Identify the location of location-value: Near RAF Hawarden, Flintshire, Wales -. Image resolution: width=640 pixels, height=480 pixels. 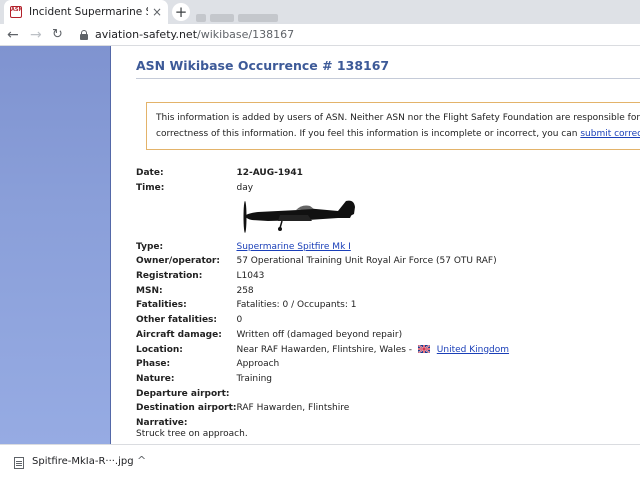
(324, 349).